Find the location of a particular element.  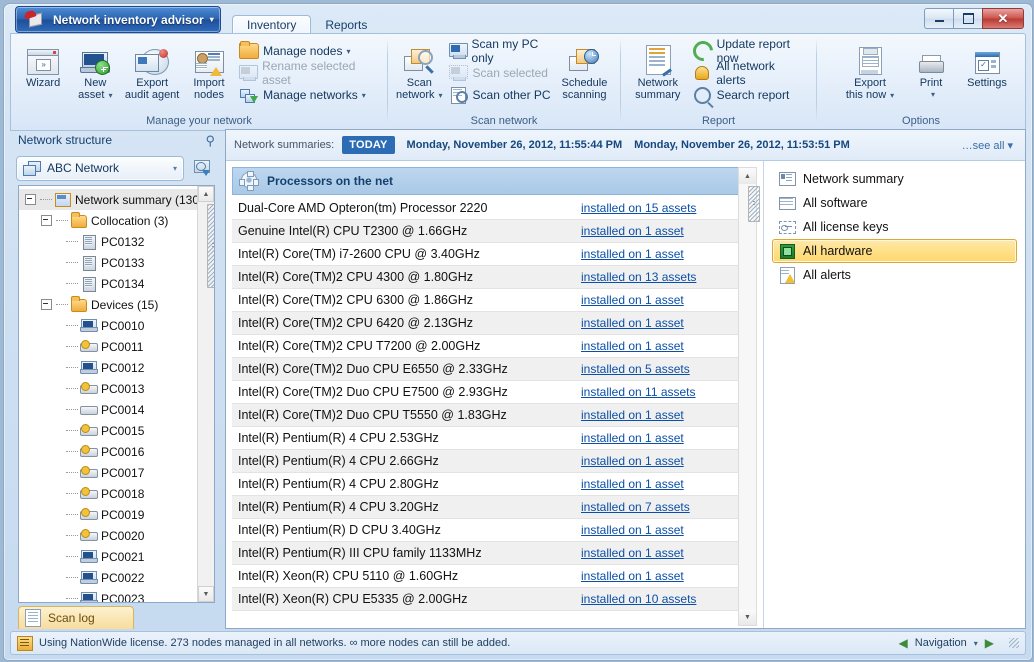

tree-scrollbar: ▲ ▼ is located at coordinates (205, 394).